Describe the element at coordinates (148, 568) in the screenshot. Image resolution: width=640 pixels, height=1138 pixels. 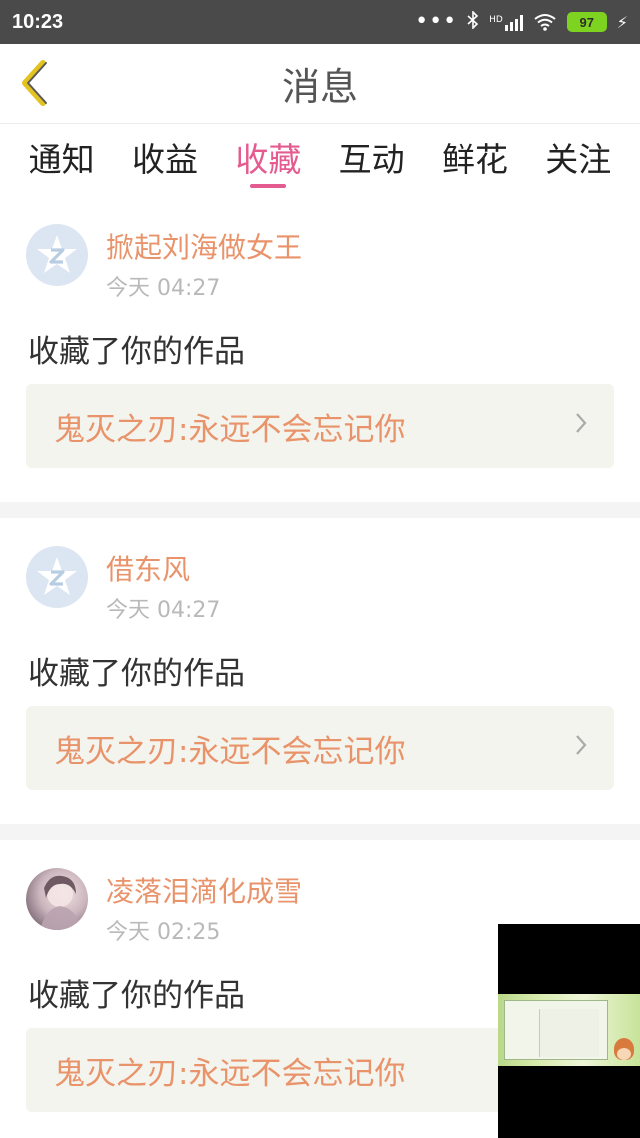
I see `user-name: 借东风` at that location.